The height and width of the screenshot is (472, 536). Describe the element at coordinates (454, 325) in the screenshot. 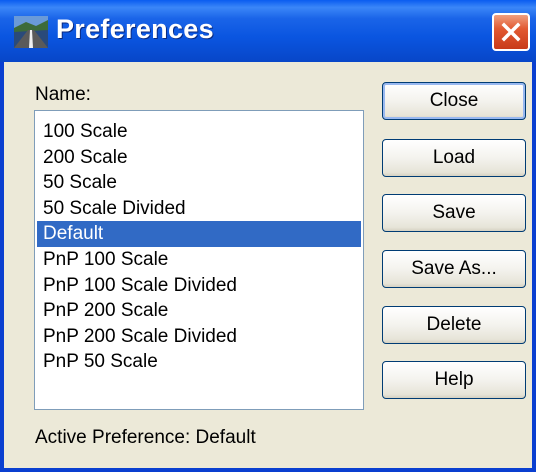

I see `delete-button: Delete` at that location.